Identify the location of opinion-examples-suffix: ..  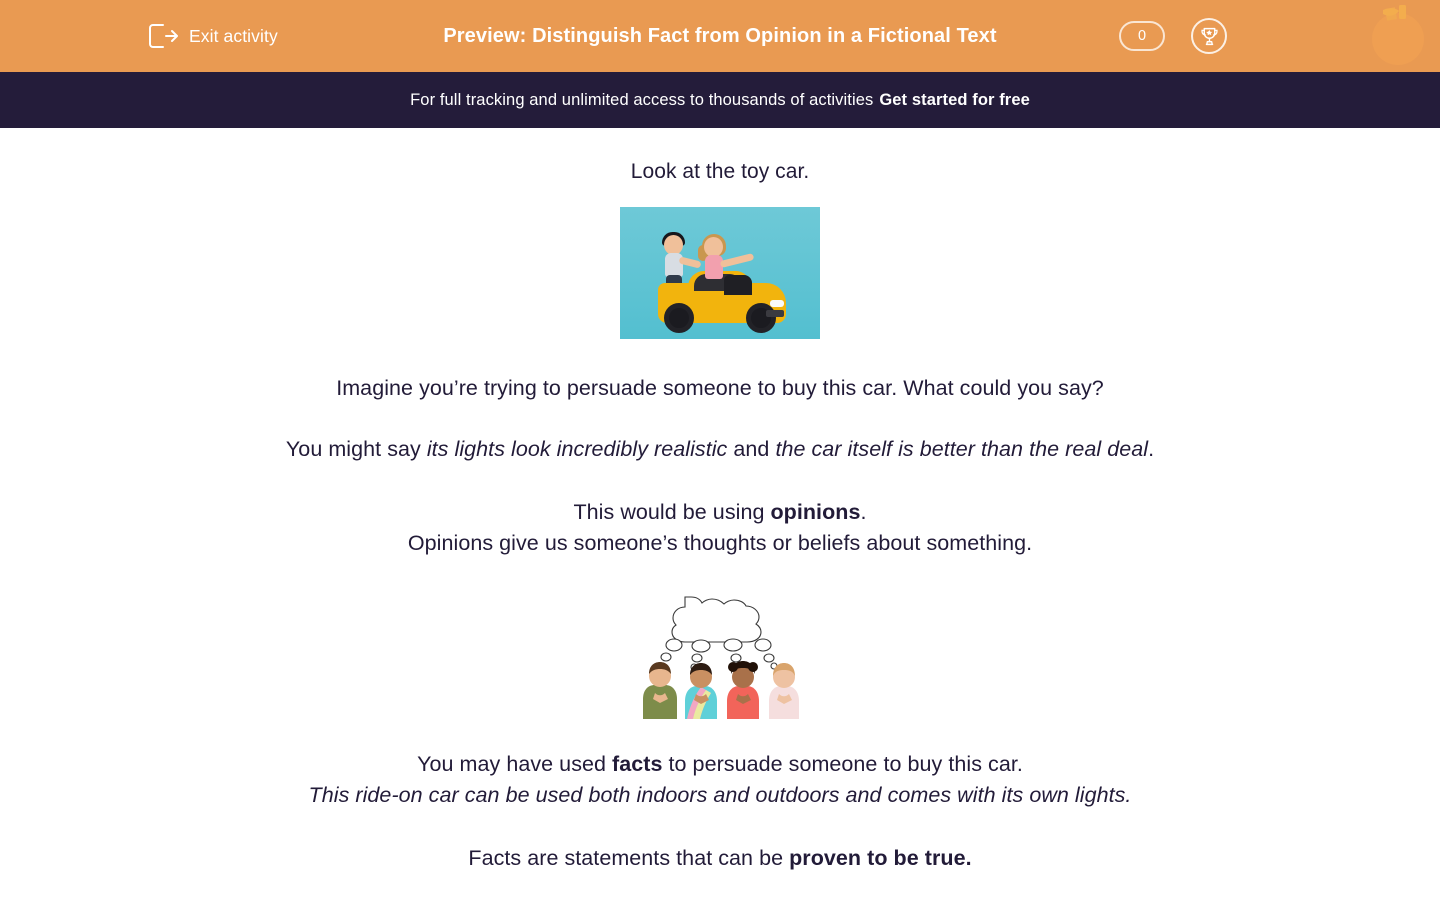
(1151, 449).